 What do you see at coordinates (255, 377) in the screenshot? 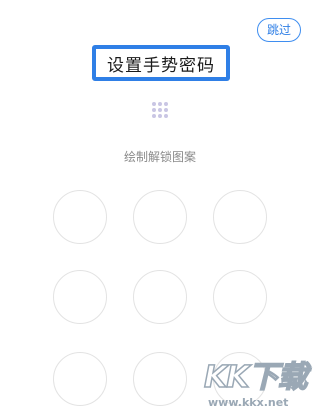
I see `watermark-logo: KK下载` at bounding box center [255, 377].